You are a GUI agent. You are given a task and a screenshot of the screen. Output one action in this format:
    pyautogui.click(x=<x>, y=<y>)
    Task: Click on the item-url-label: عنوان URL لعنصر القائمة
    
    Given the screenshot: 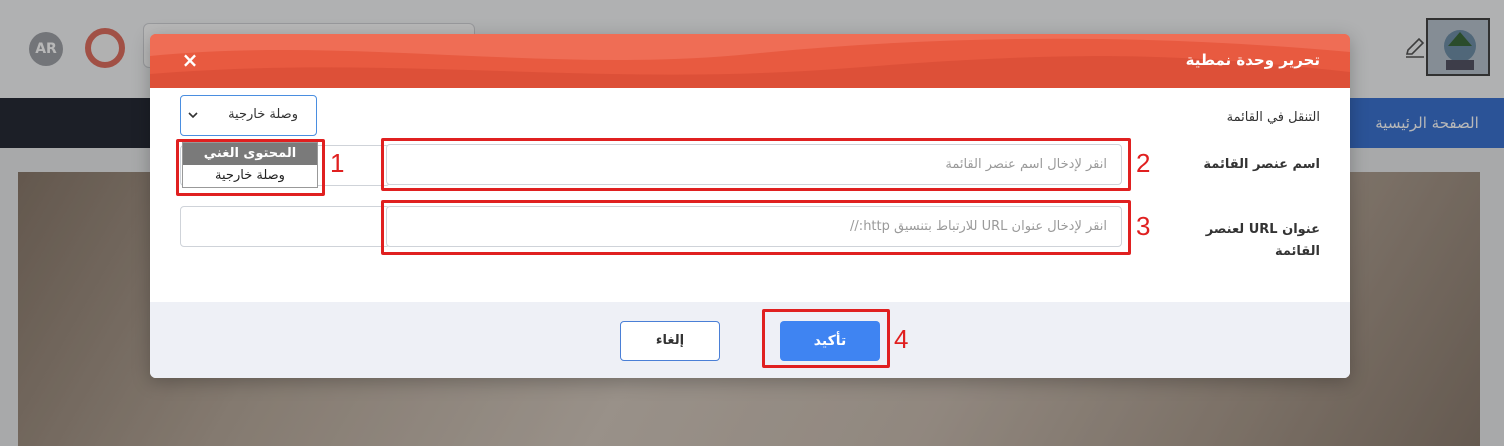 What is the action you would take?
    pyautogui.click(x=1262, y=240)
    